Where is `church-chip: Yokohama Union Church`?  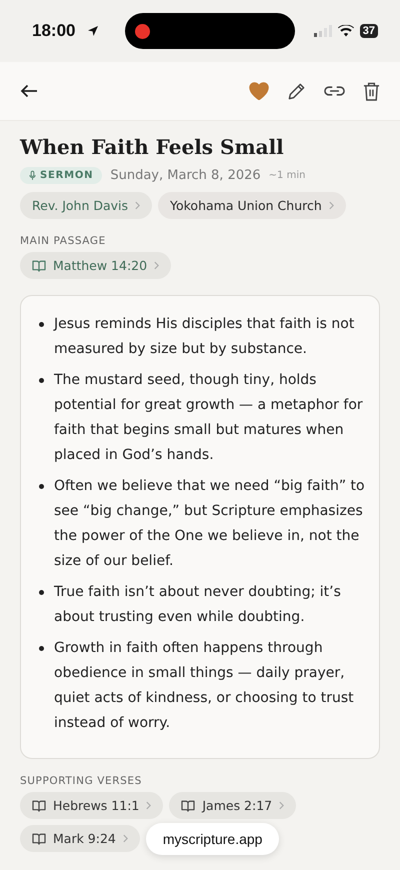
church-chip: Yokohama Union Church is located at coordinates (252, 205).